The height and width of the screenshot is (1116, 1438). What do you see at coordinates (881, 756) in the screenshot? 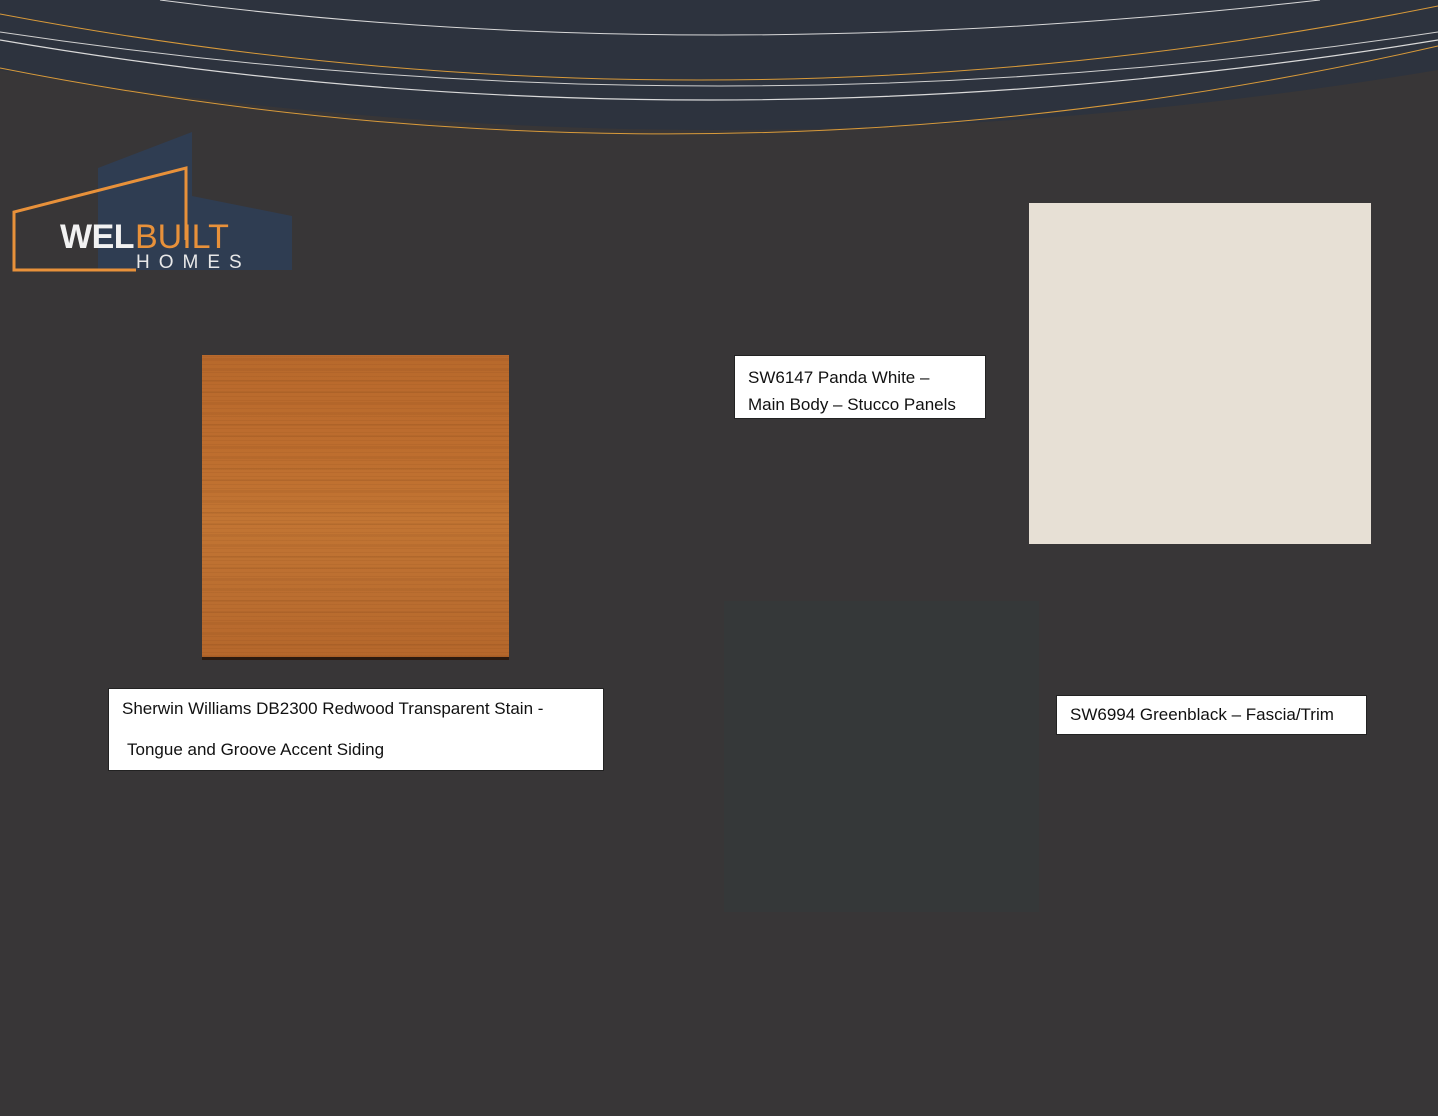
I see `greenblack-swatch` at bounding box center [881, 756].